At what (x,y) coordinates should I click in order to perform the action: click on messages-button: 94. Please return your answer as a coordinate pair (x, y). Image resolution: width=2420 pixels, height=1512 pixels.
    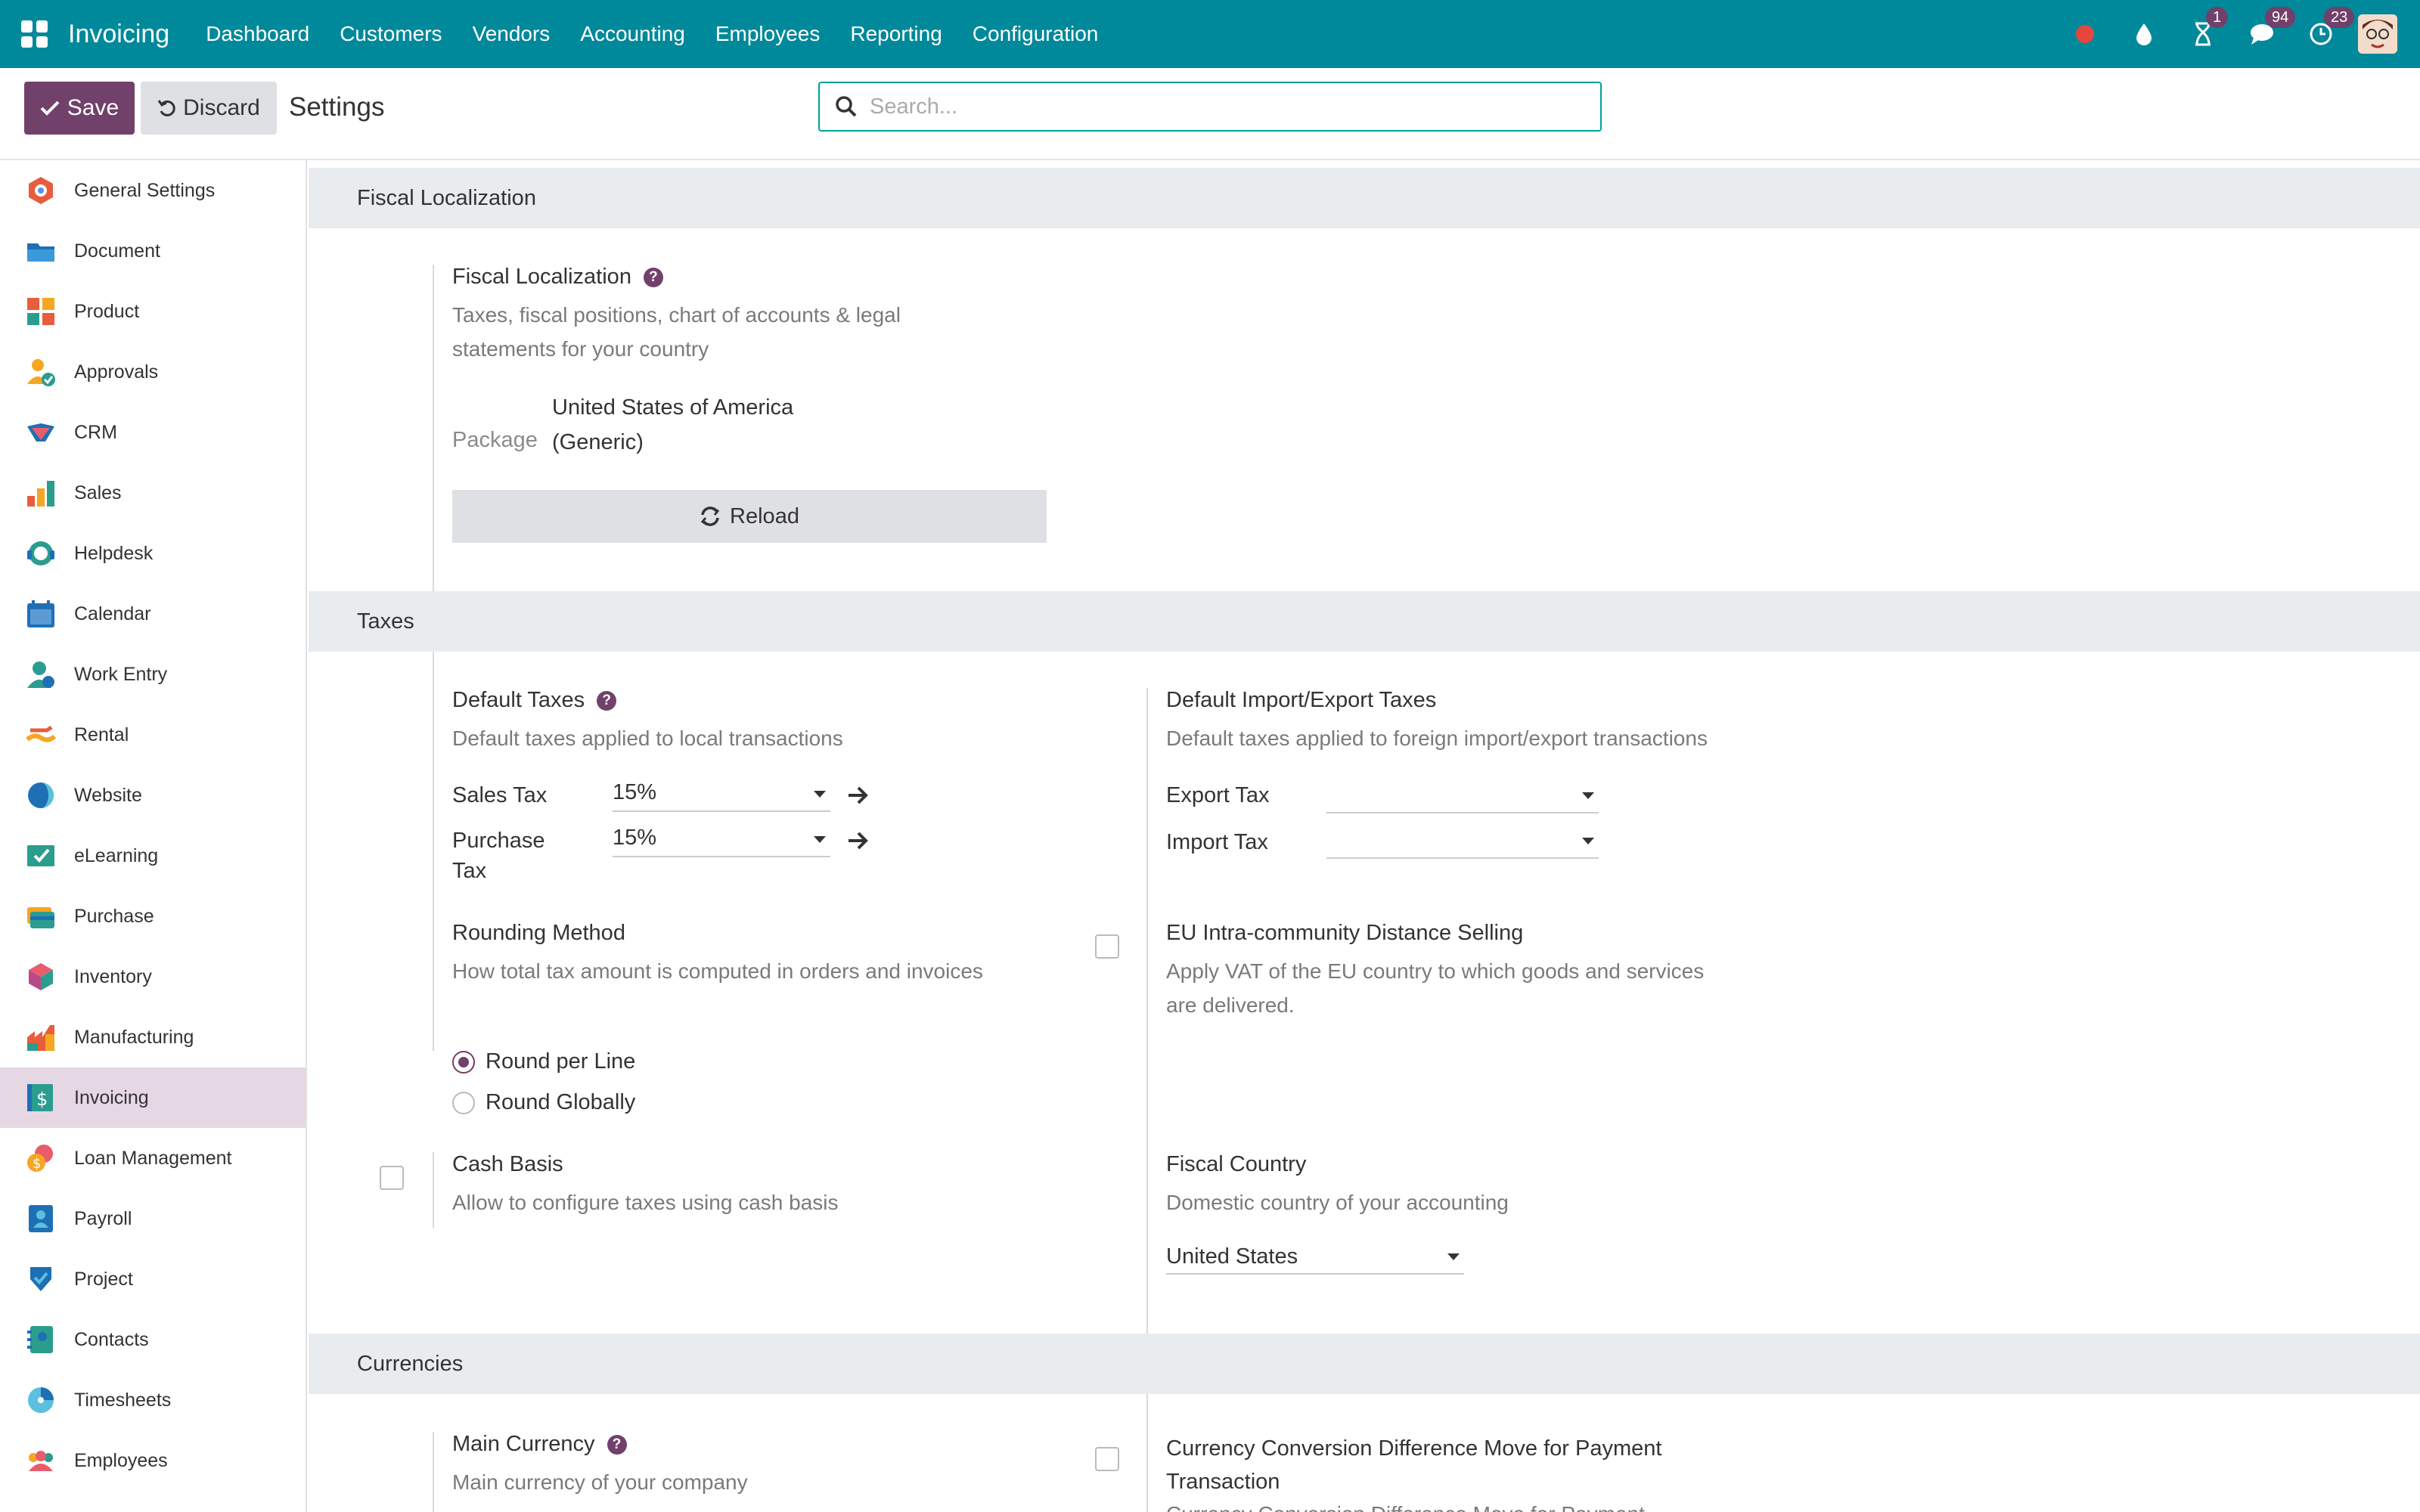
    Looking at the image, I should click on (2272, 28).